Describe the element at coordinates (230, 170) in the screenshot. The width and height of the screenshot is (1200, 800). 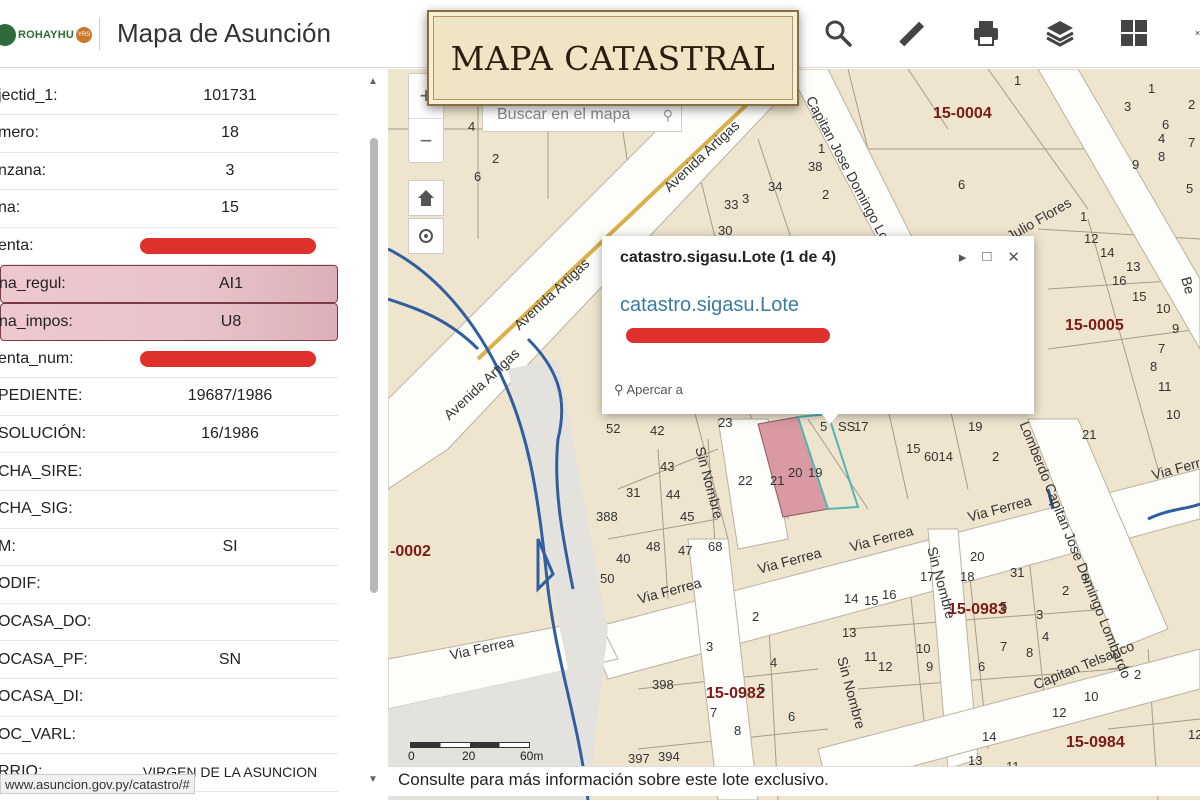
I see `attribute-value: 3` at that location.